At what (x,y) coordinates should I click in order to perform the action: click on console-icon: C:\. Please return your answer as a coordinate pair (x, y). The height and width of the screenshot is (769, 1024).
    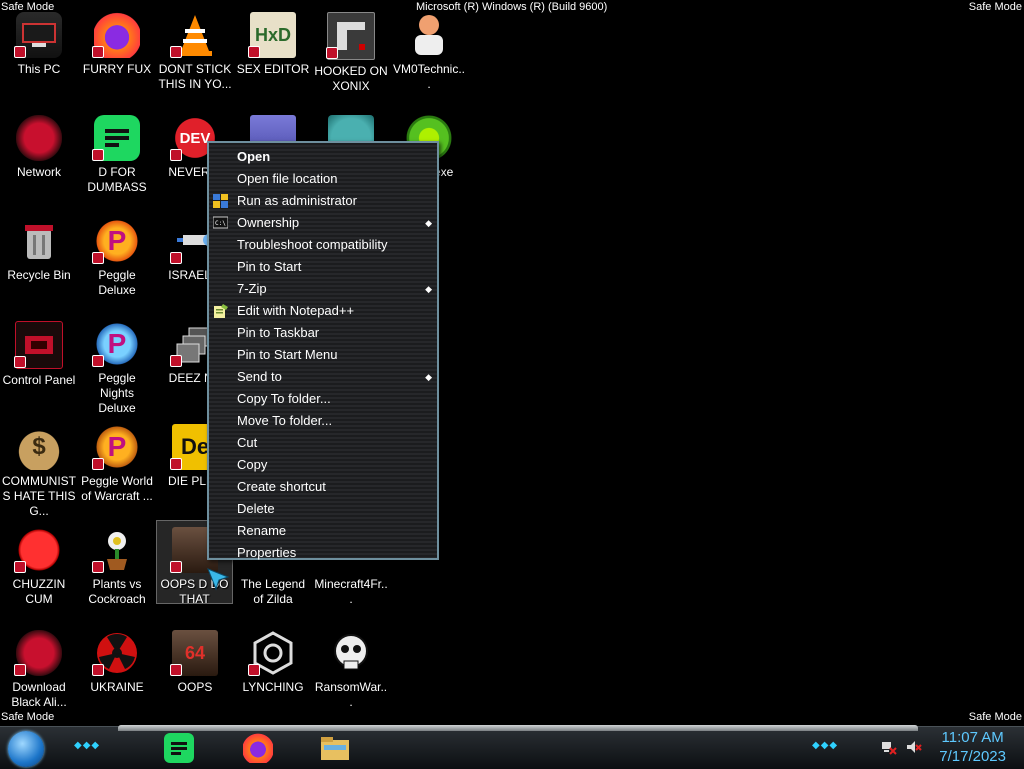
    Looking at the image, I should click on (220, 222).